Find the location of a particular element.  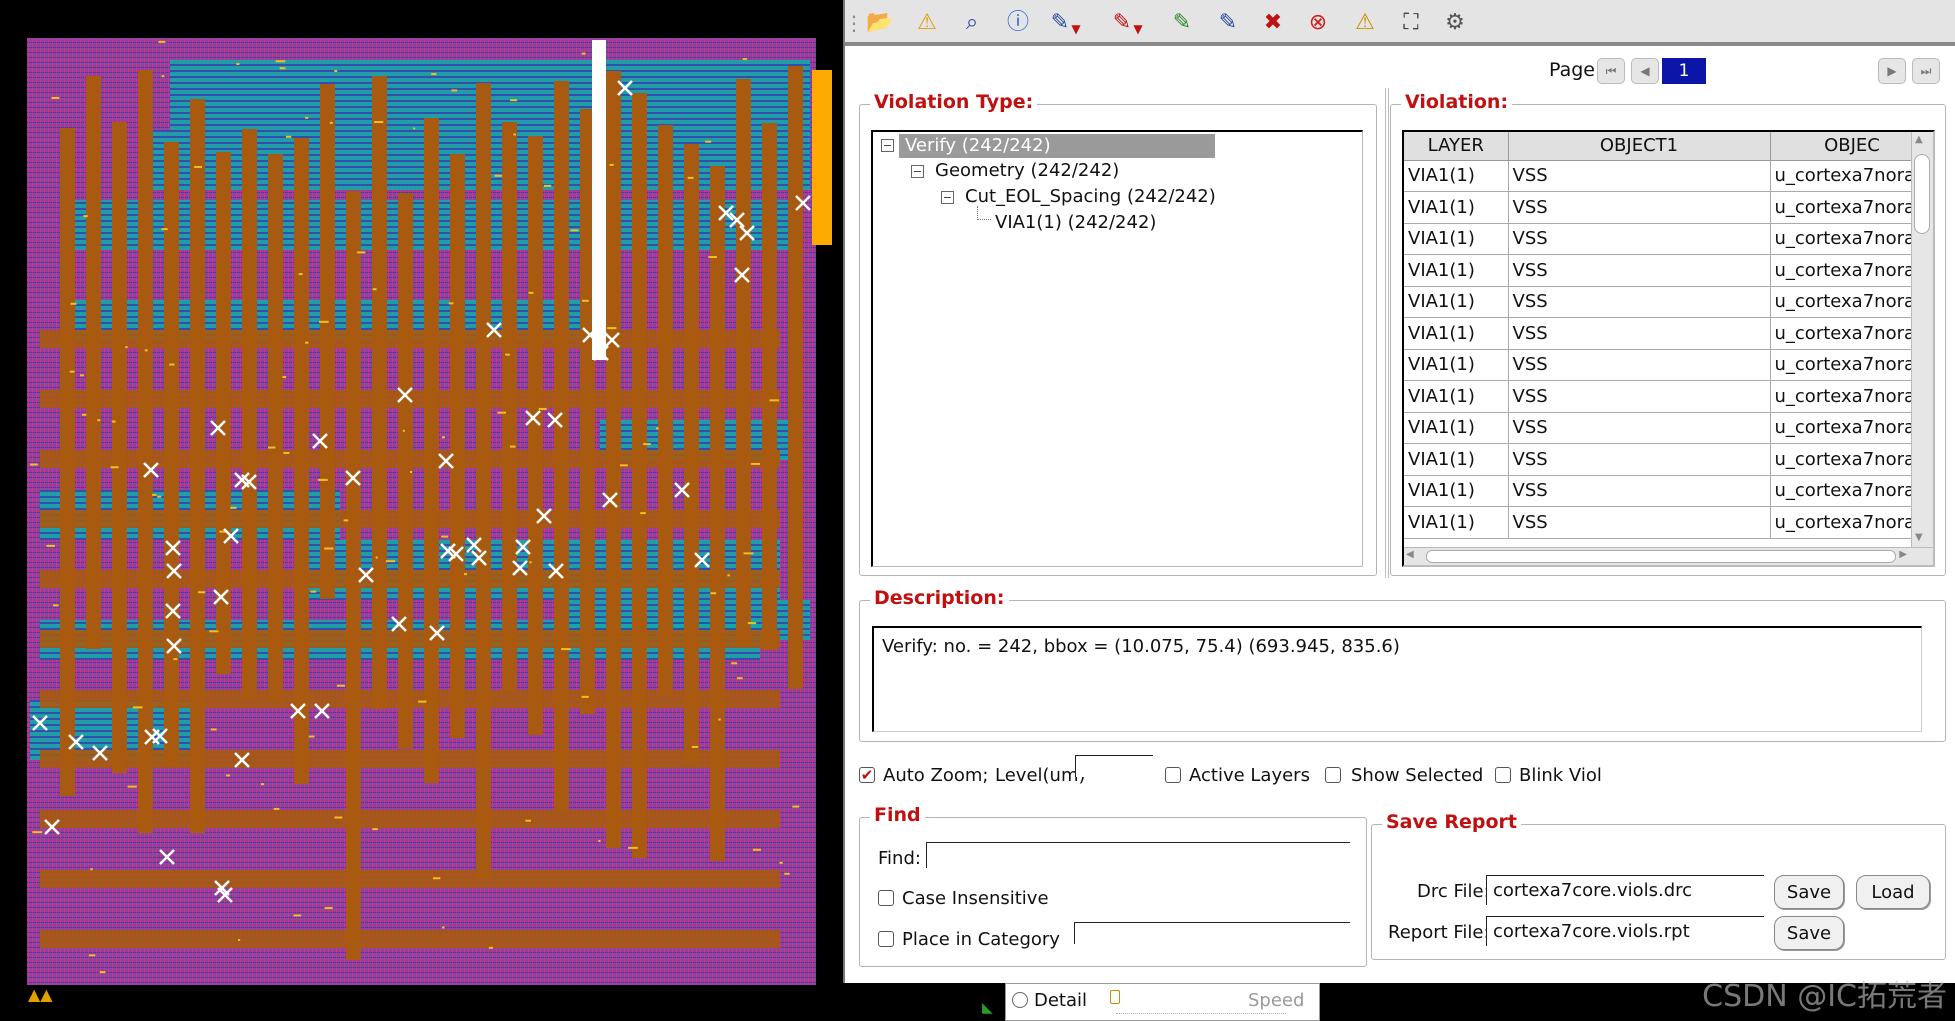

active-layers-checkbox is located at coordinates (1173, 775).